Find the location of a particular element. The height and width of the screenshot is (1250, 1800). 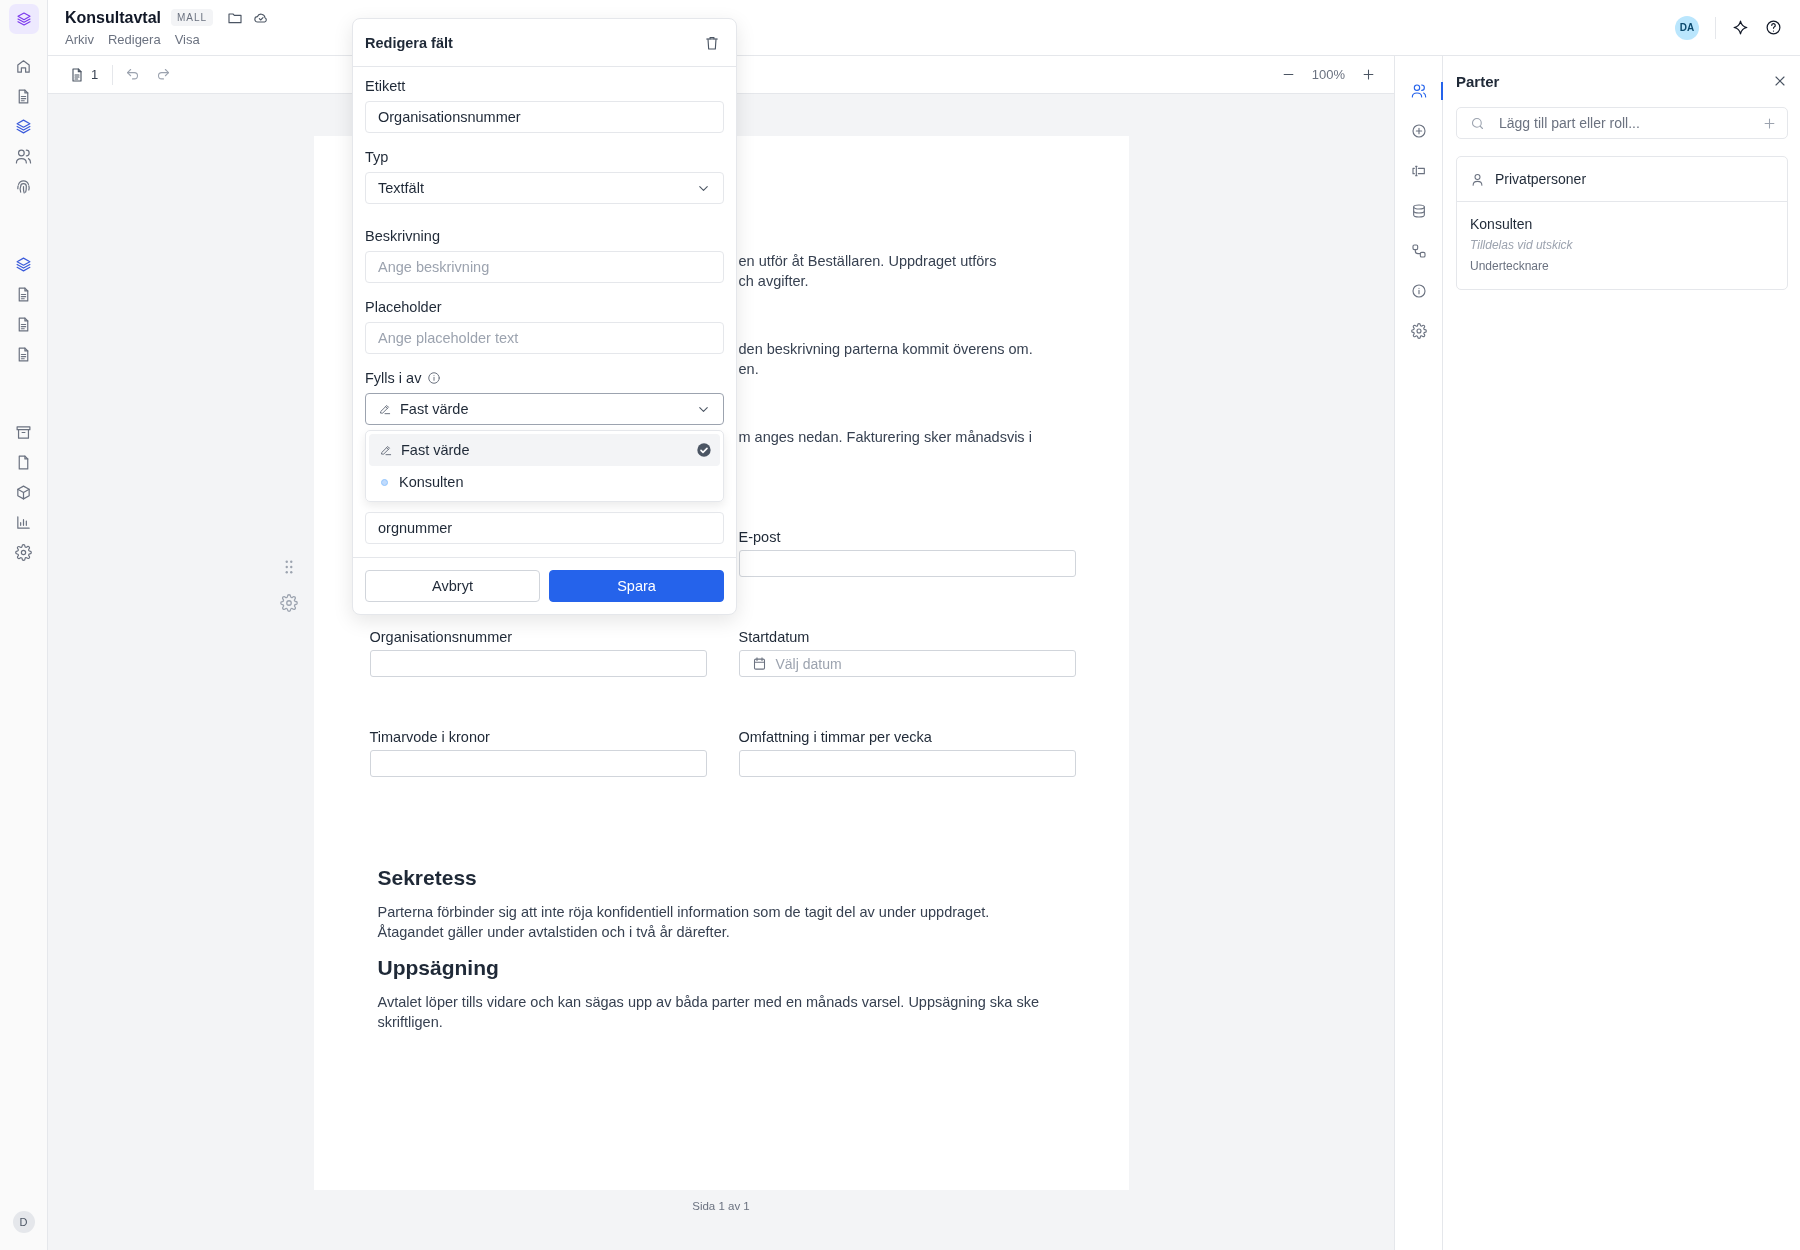

field-label: Omfattning i timmar per vecka is located at coordinates (835, 737).